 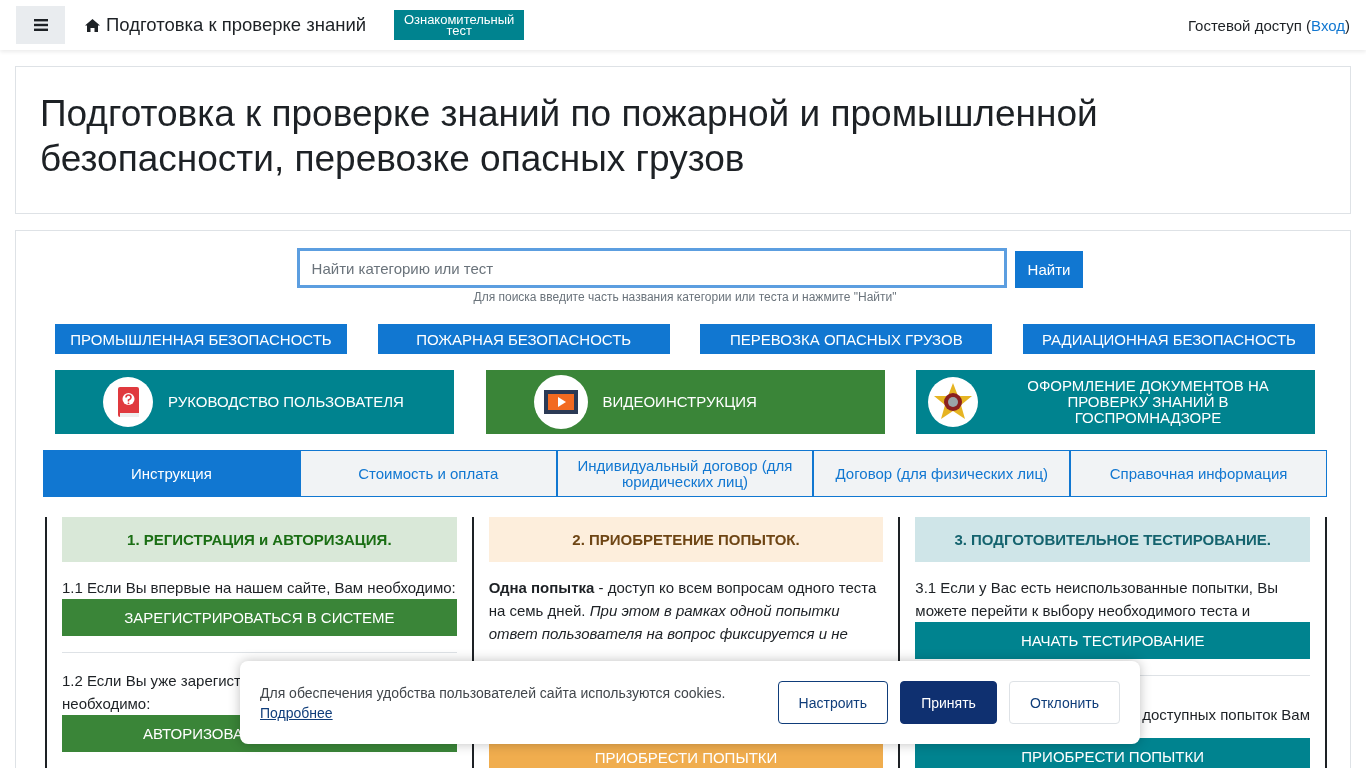 I want to click on page-heading: Подготовка к проверке знаний по пожарной и промышленной безопасности, перевозке опасных грузов, so click(x=569, y=136).